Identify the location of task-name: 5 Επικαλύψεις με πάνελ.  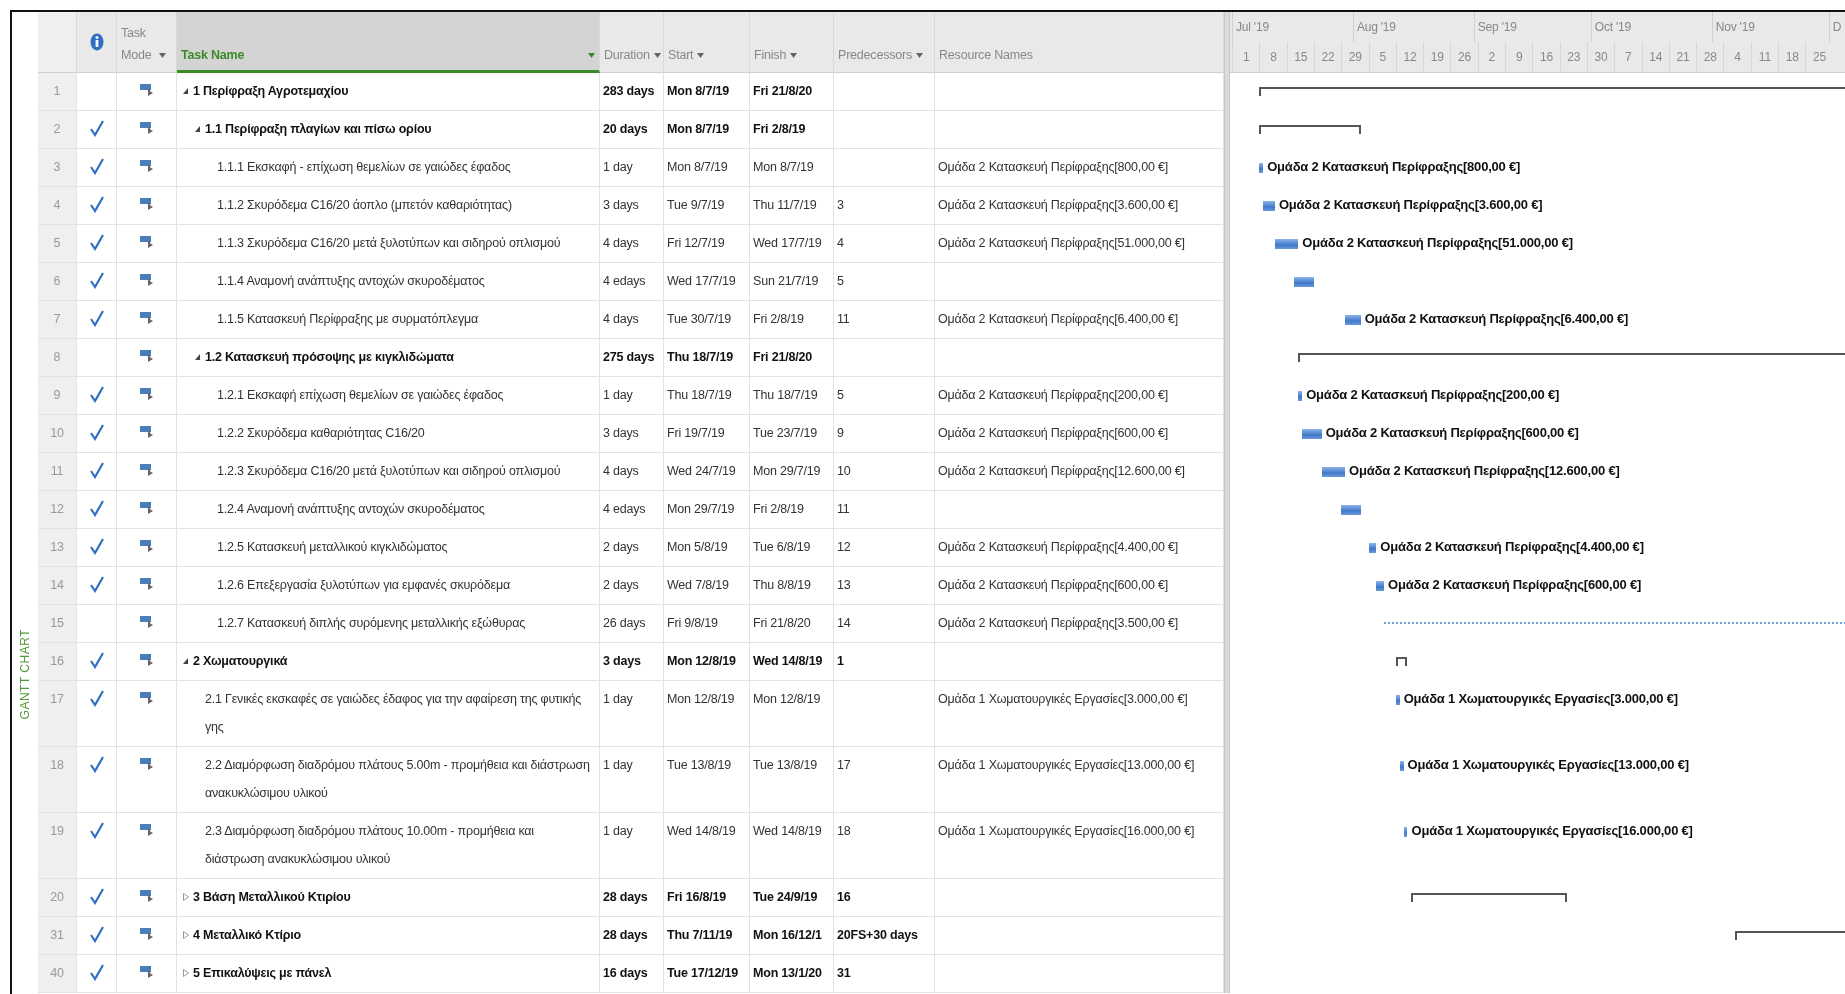
(262, 973).